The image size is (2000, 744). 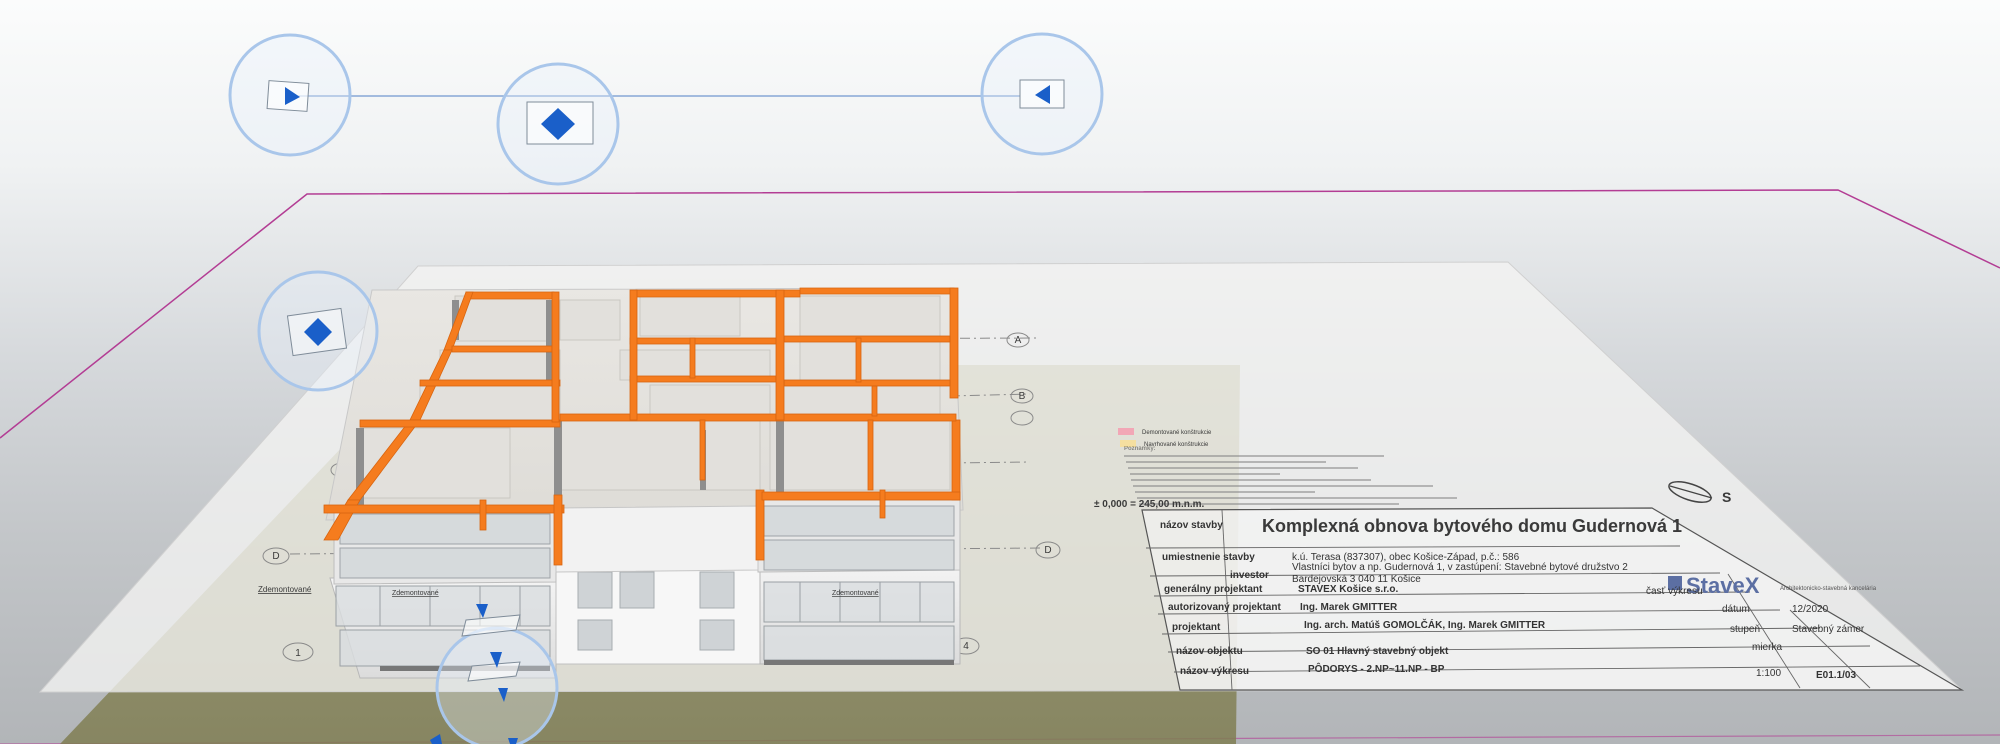 I want to click on tb-sheet-no: E01.1/03, so click(x=1836, y=675).